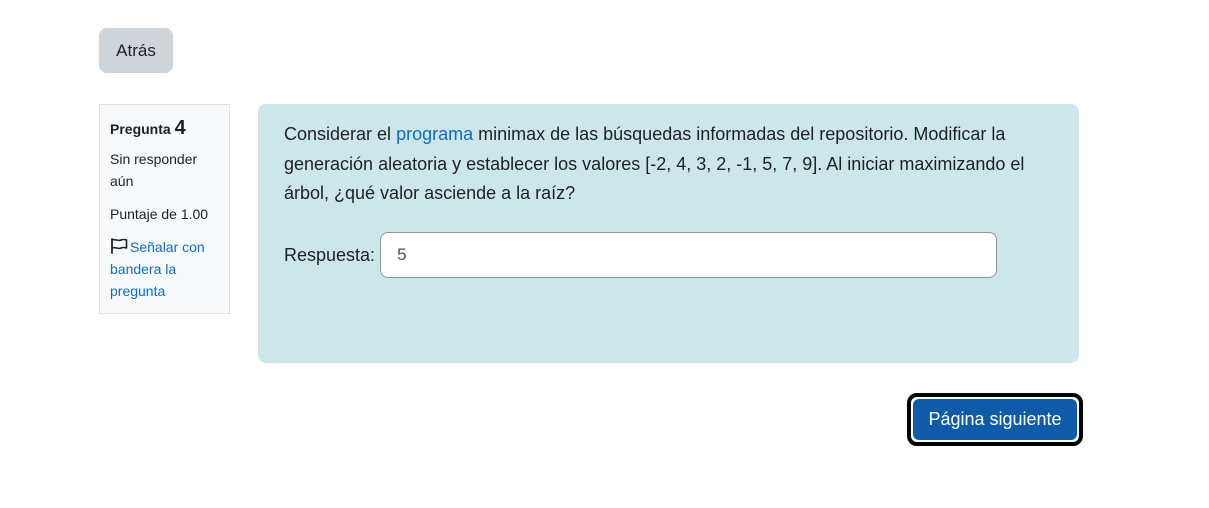 Image resolution: width=1209 pixels, height=508 pixels. I want to click on flag-outline-icon, so click(119, 246).